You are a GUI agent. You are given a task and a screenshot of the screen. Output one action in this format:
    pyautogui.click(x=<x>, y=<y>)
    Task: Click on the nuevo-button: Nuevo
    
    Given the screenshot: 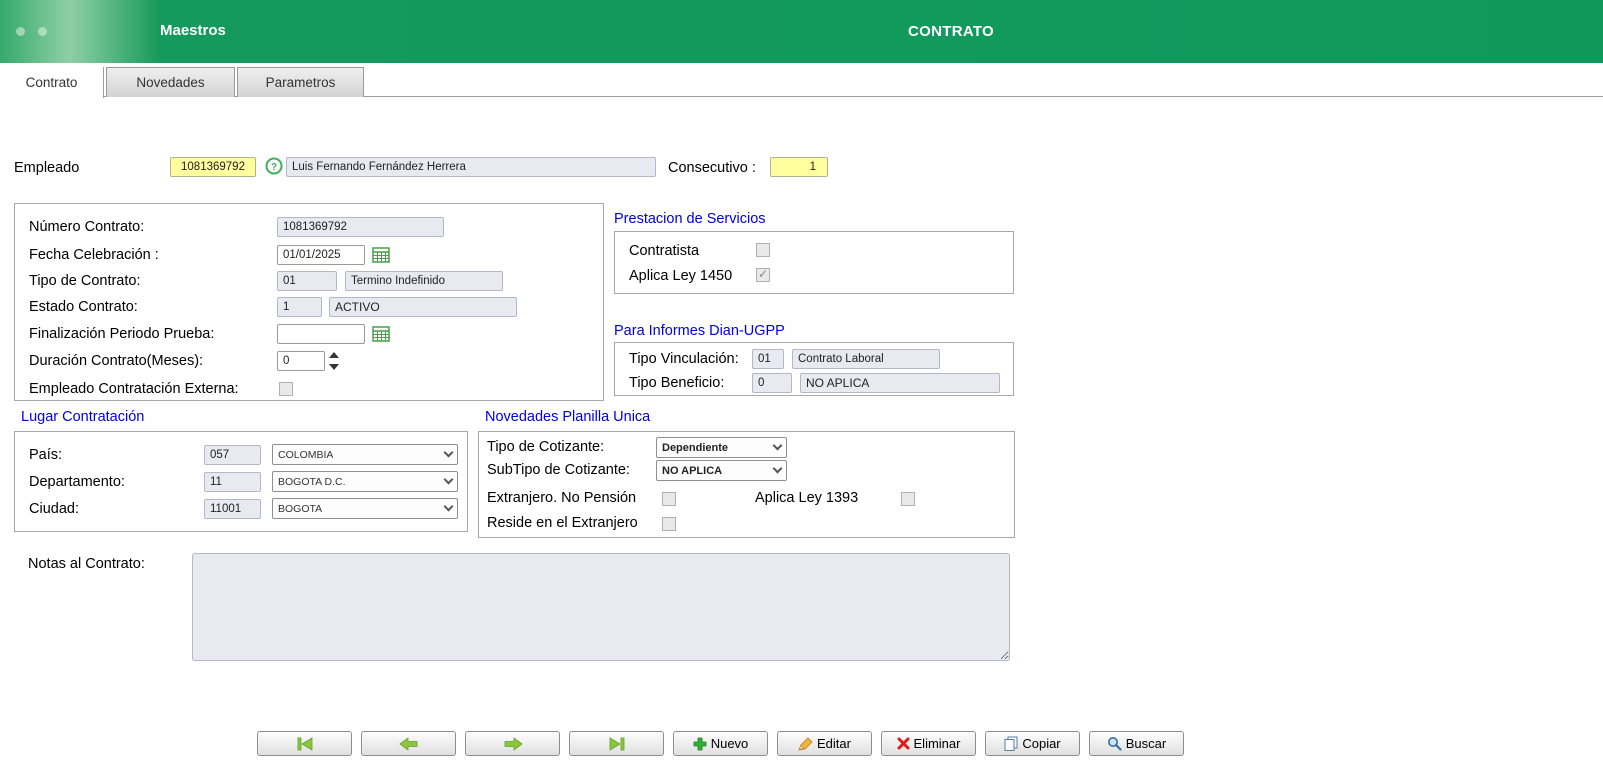 What is the action you would take?
    pyautogui.click(x=720, y=743)
    